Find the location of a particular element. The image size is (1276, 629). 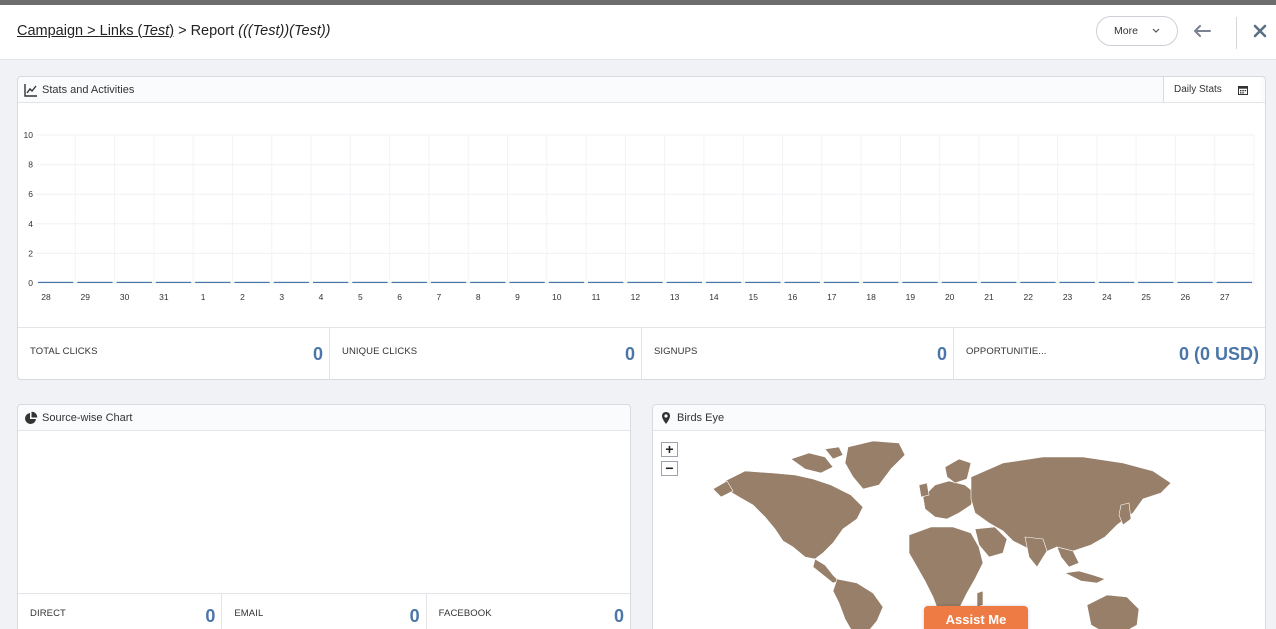

y-tick-label: 8 is located at coordinates (30, 165).